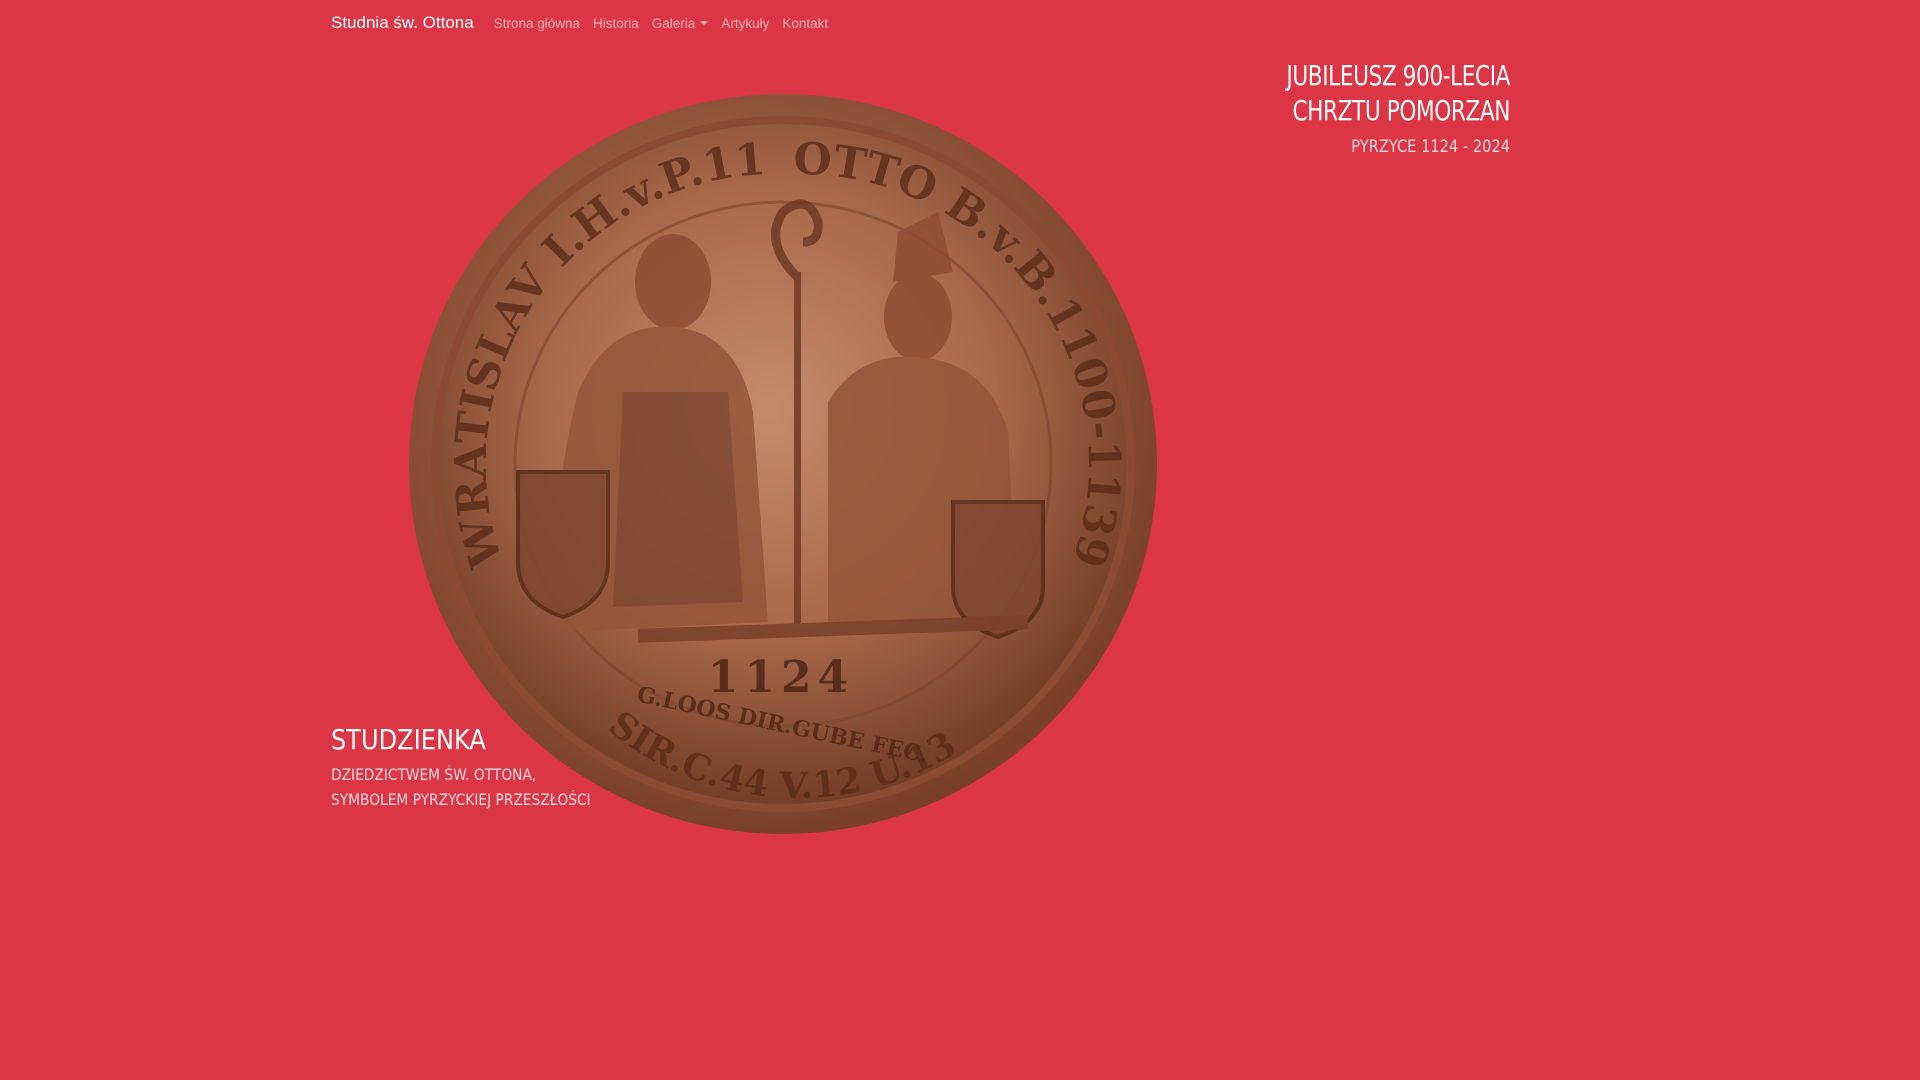 The height and width of the screenshot is (1080, 1920). What do you see at coordinates (537, 23) in the screenshot?
I see `nav-home-link: Strona główna` at bounding box center [537, 23].